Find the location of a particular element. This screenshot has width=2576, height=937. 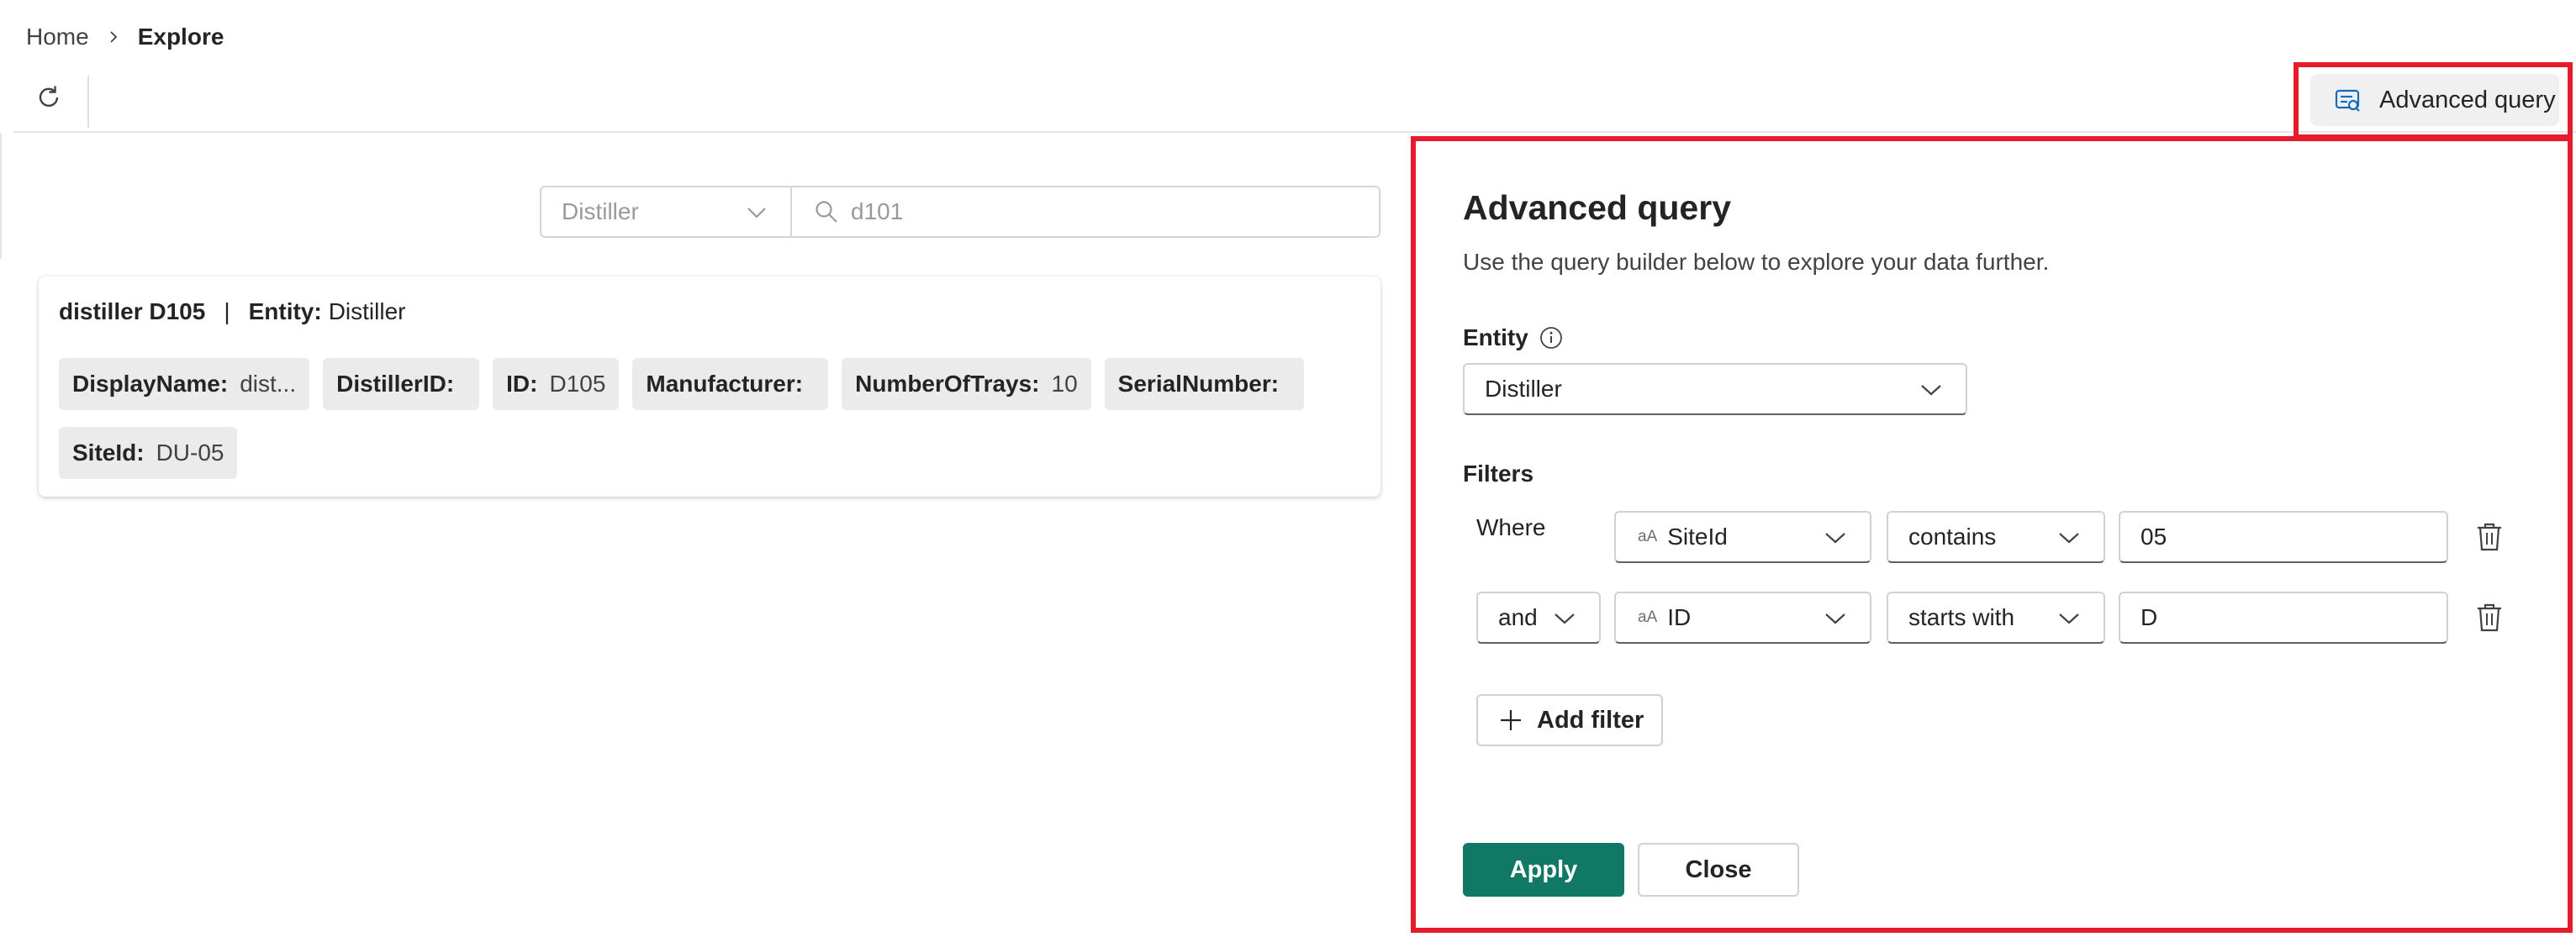

property-select: aA SiteId is located at coordinates (1742, 537).